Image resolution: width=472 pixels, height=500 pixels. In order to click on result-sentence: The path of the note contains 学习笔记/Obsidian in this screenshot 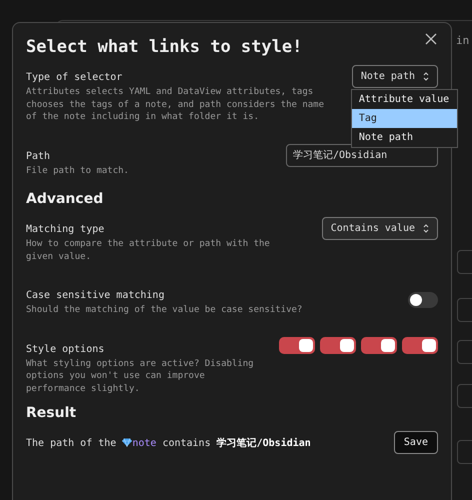, I will do `click(168, 443)`.